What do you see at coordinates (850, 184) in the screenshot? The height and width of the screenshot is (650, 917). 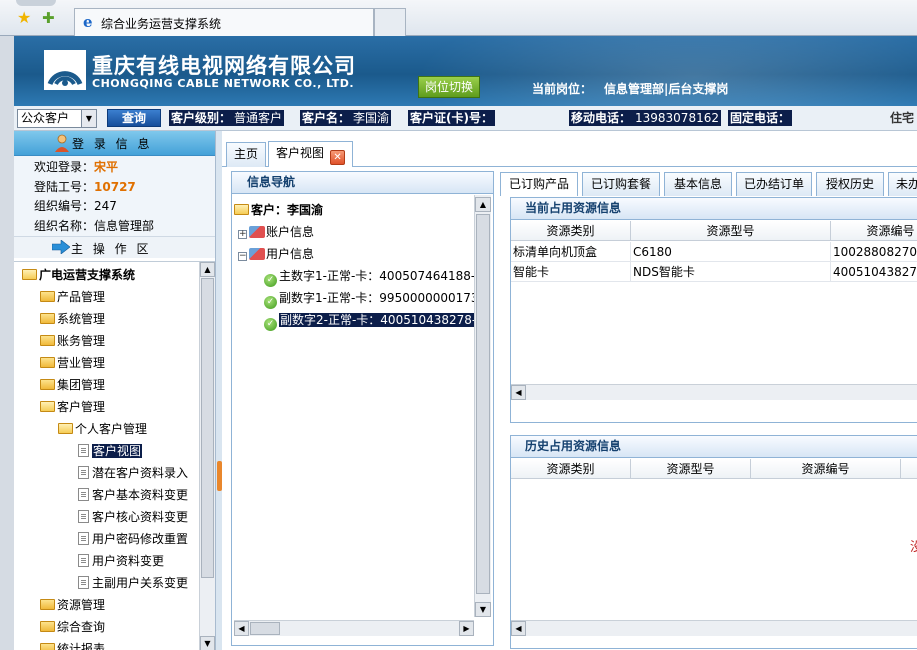 I see `tab-auth-history: 授权历史` at bounding box center [850, 184].